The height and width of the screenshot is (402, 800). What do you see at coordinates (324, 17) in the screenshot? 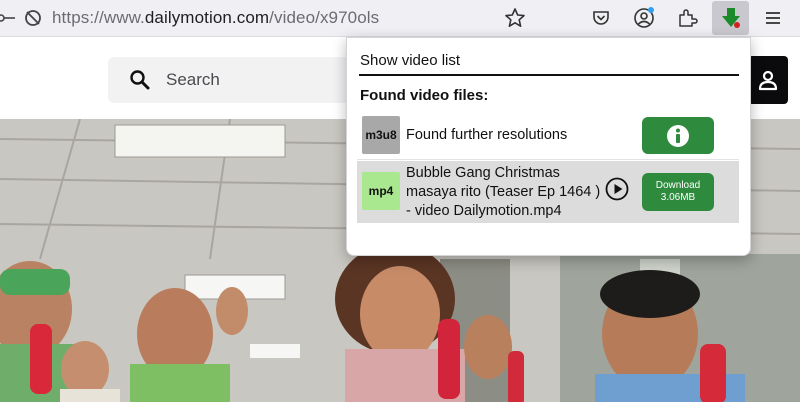
I see `url-path: /video/x970ols` at bounding box center [324, 17].